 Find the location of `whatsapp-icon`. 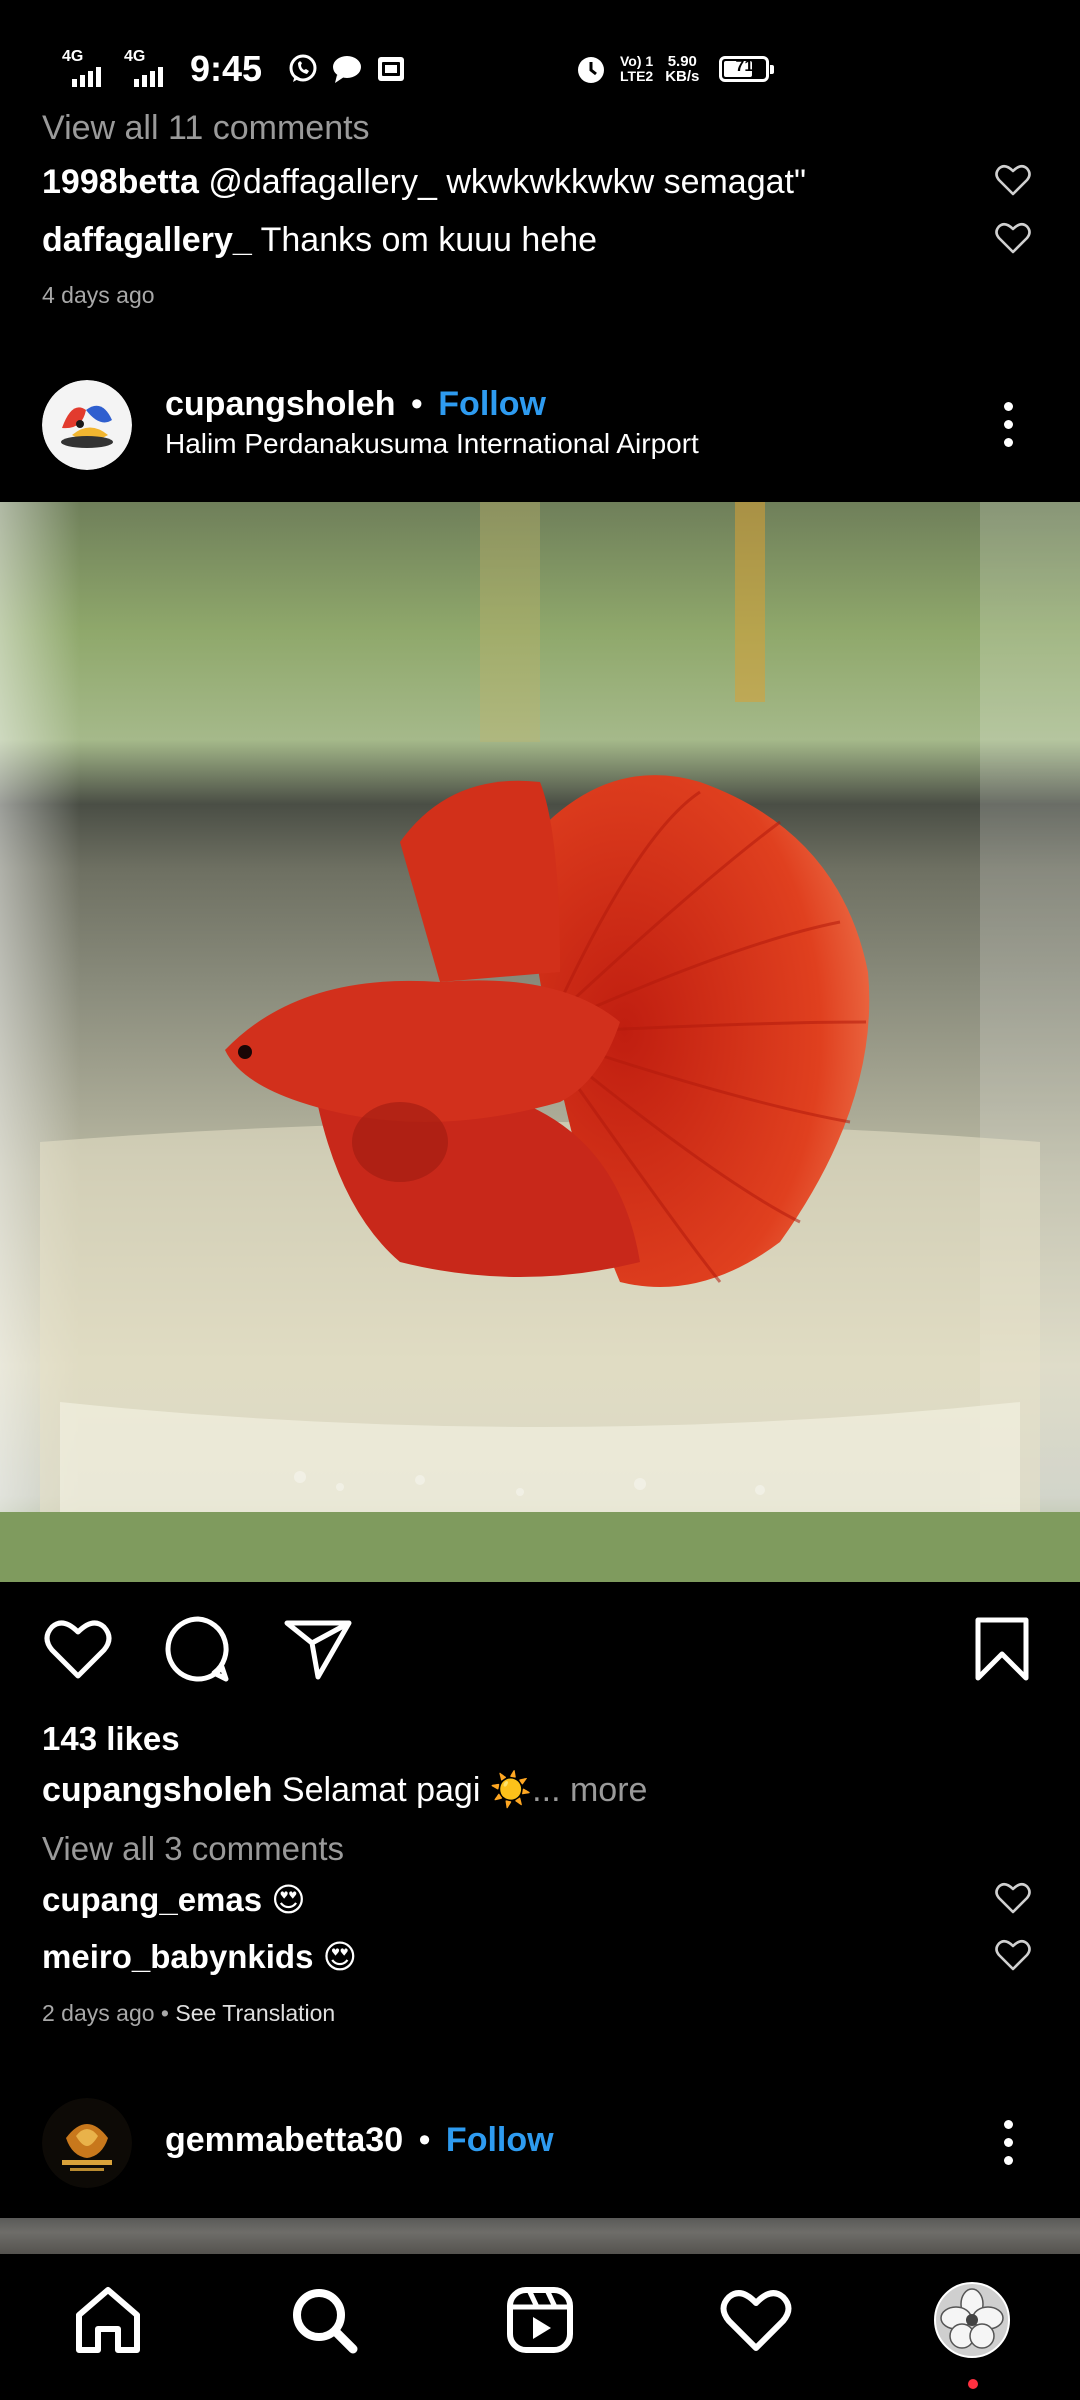

whatsapp-icon is located at coordinates (303, 69).